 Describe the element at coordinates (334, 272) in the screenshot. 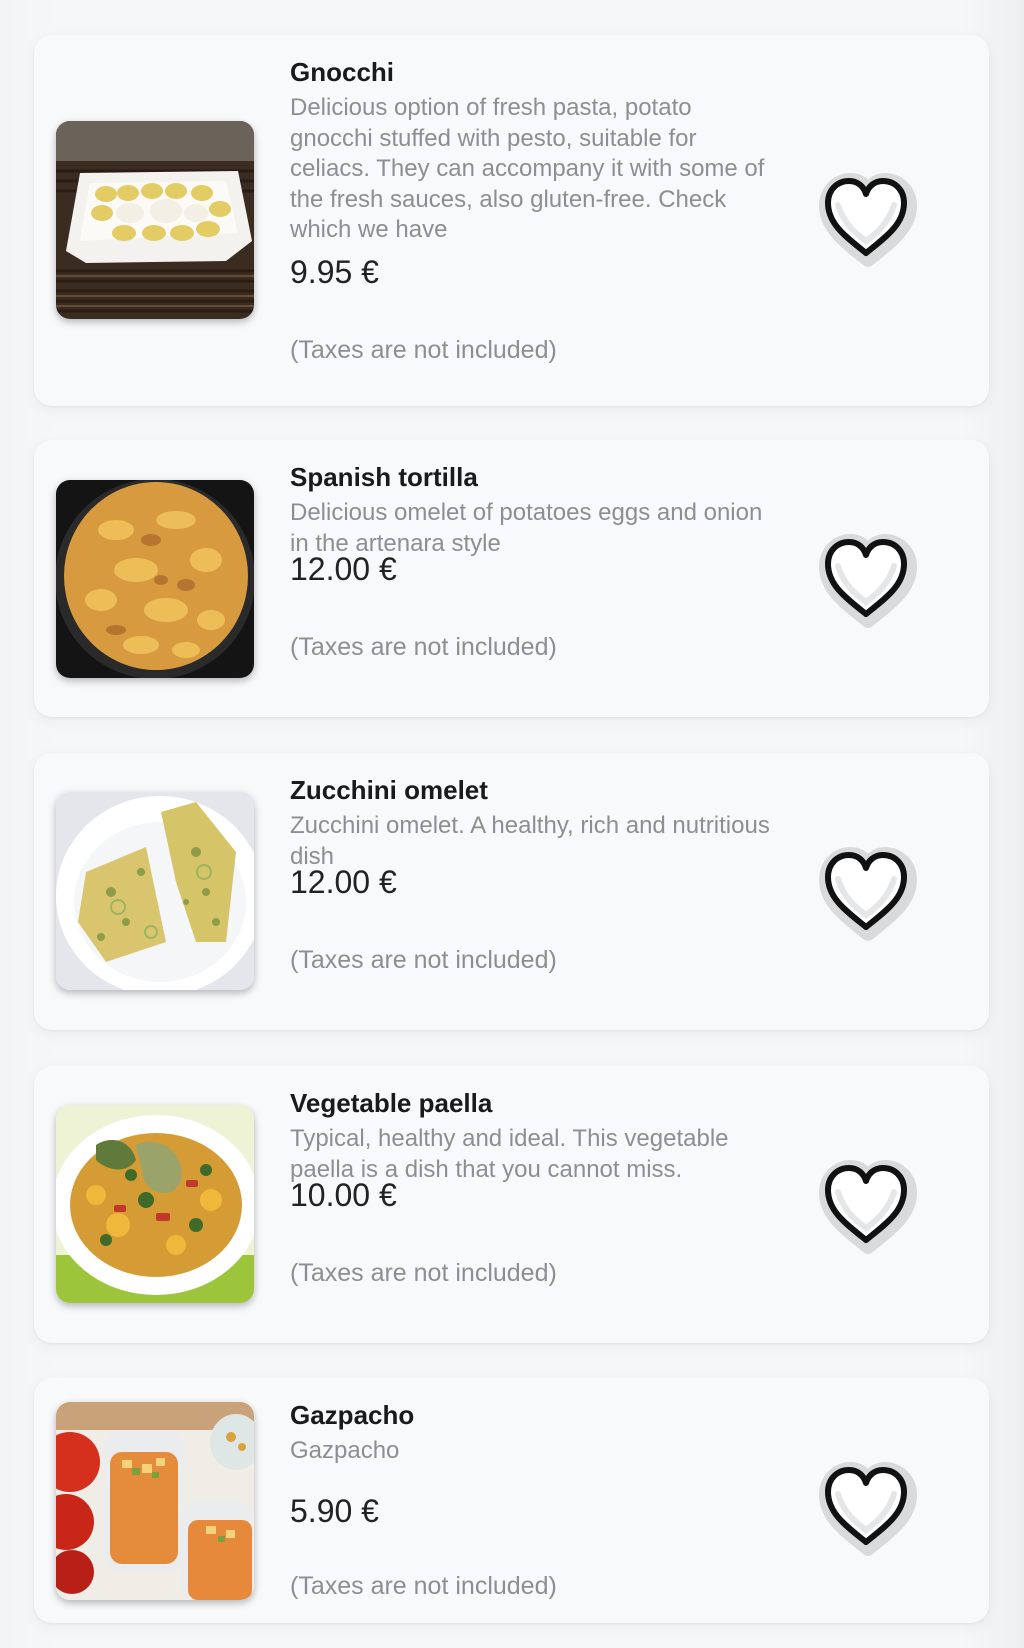

I see `item-price: 9.95 €` at that location.